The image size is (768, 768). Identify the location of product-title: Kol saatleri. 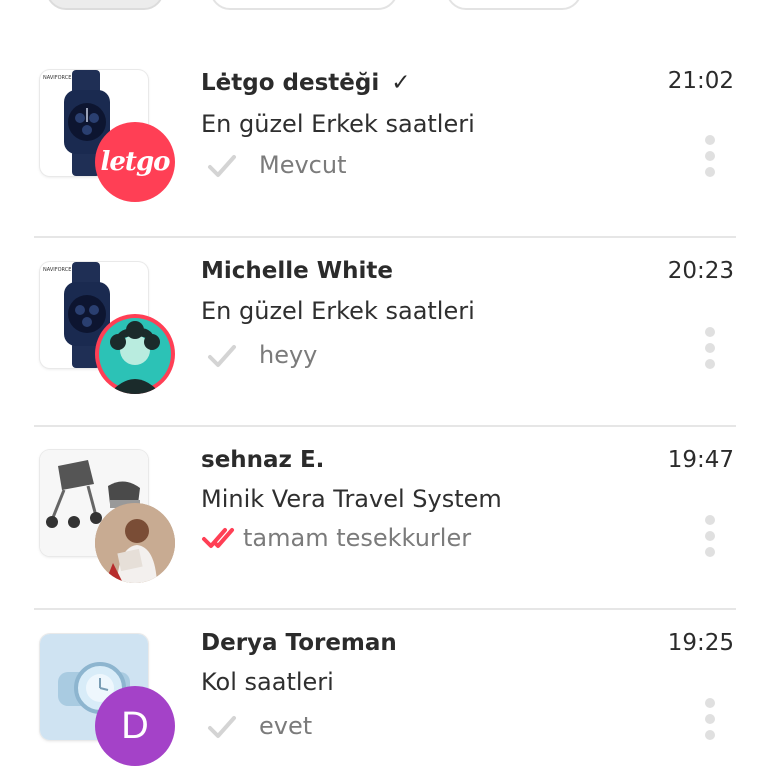
(267, 682).